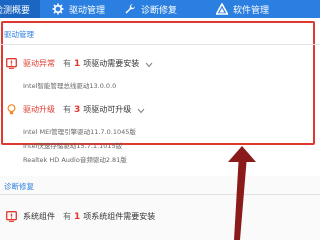 This screenshot has width=320, height=240. Describe the element at coordinates (107, 109) in the screenshot. I see `driver-upgrade-suffix: 项驱动可升级` at that location.